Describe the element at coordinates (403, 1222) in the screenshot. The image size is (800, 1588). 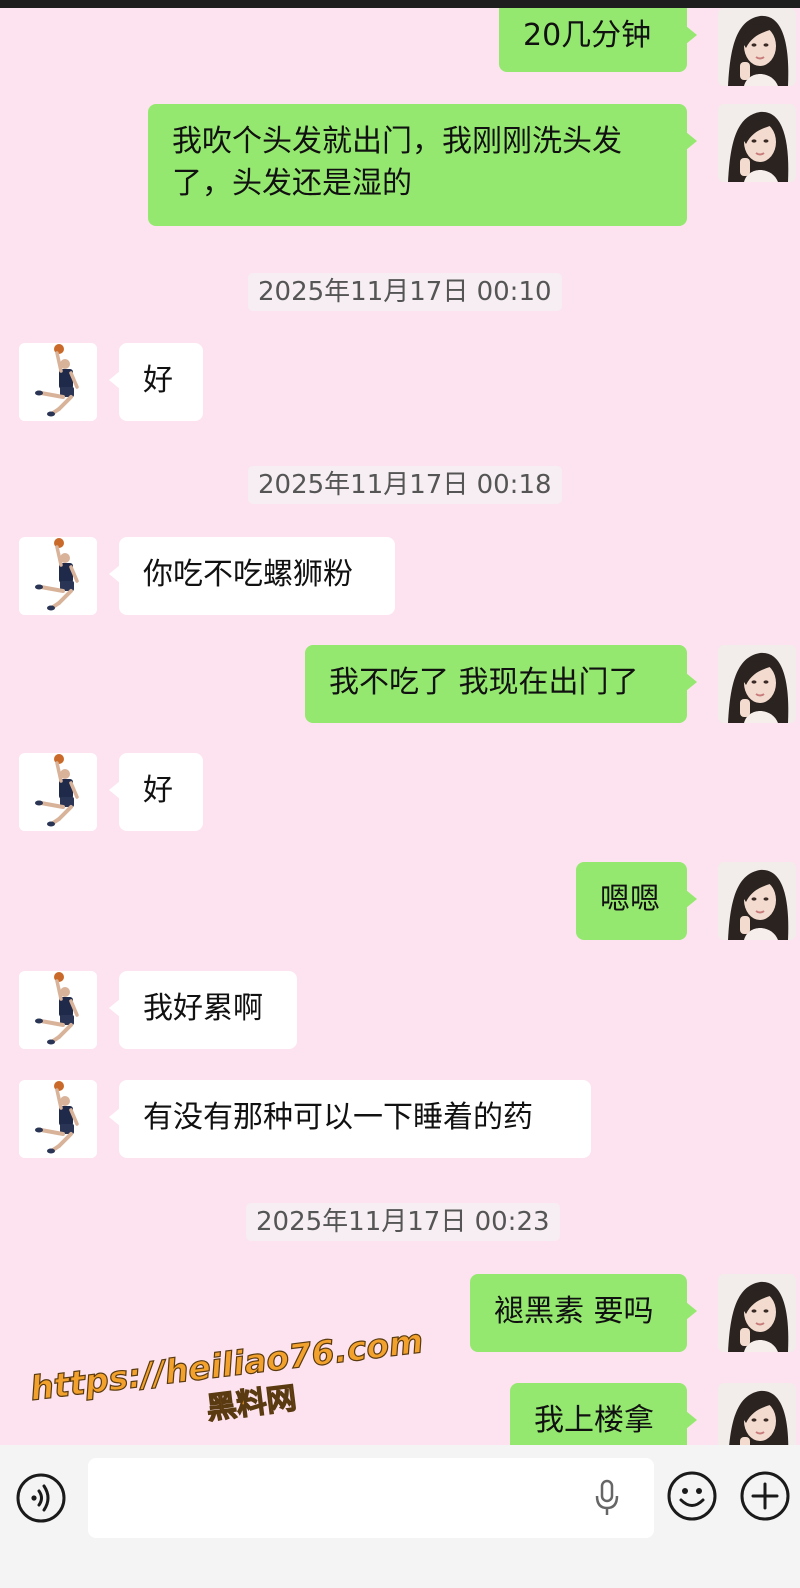
I see `timestamp: 2025年11月17日 00:23` at that location.